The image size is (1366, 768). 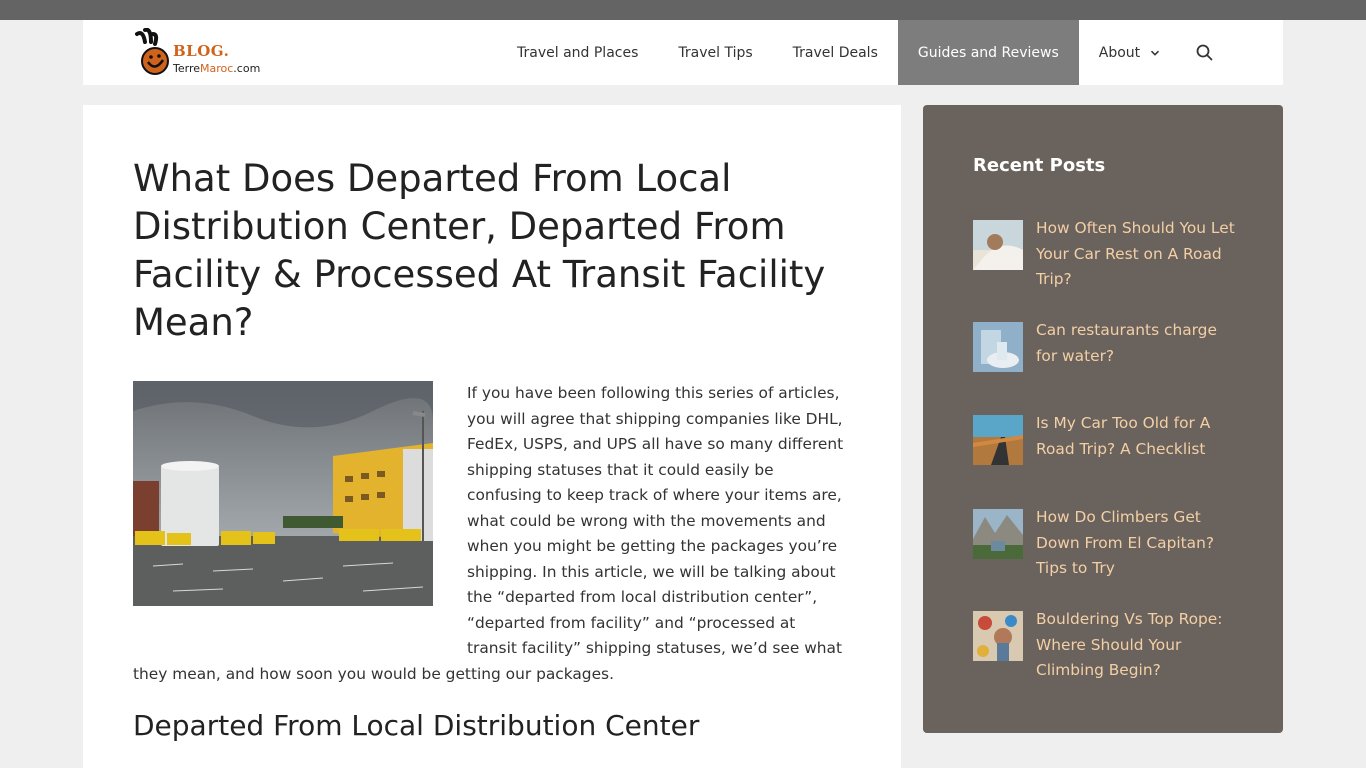 I want to click on top-strip, so click(x=683, y=10).